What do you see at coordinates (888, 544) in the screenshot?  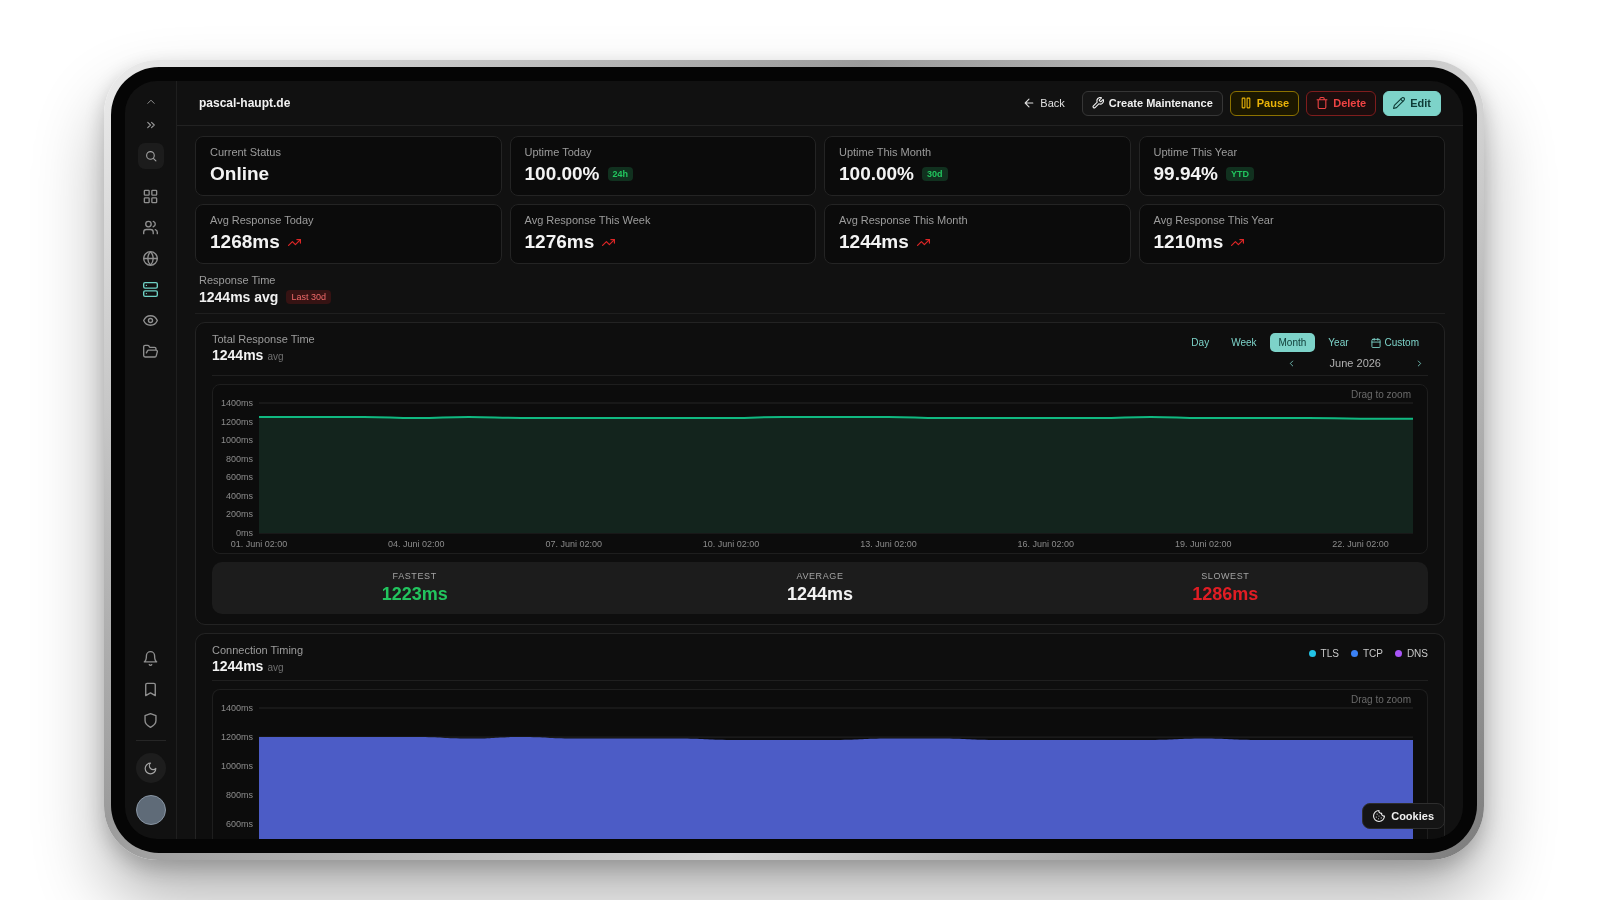 I see `x-axis-label: 13. Juni 02:00` at bounding box center [888, 544].